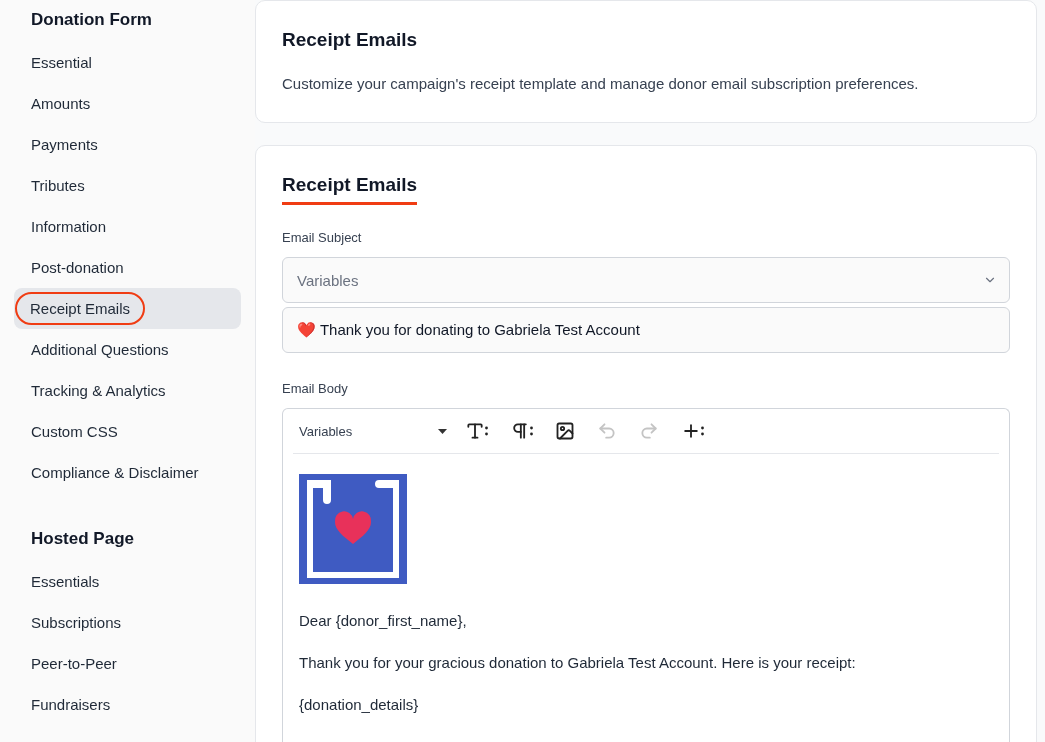  I want to click on field-label: Email Subject, so click(322, 237).